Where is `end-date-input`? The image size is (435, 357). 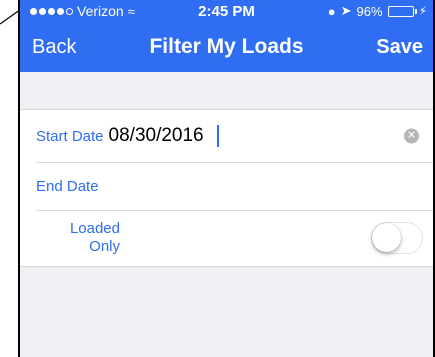
end-date-input is located at coordinates (158, 186).